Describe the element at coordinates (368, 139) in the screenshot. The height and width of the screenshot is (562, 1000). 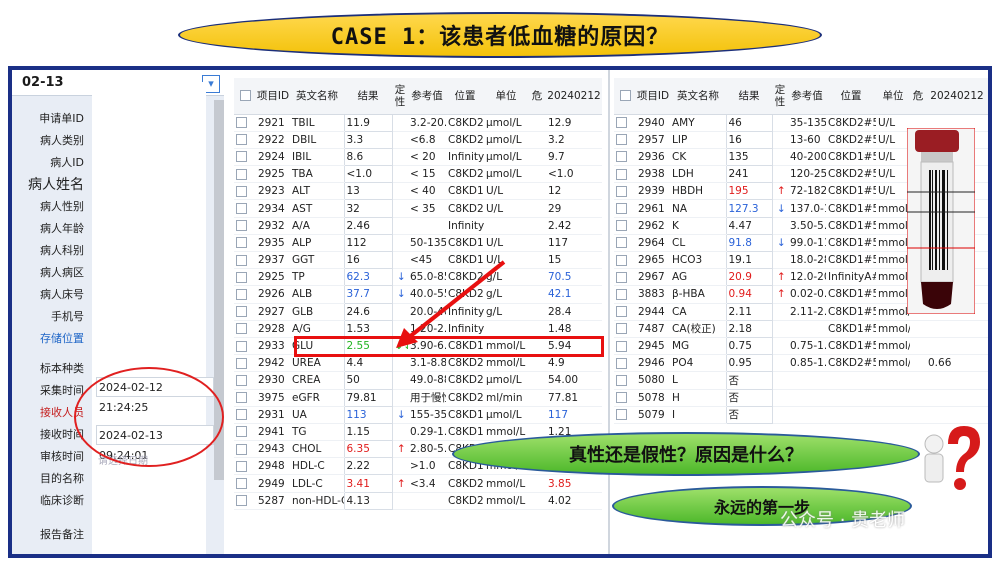
I see `item-result: 3.3` at that location.